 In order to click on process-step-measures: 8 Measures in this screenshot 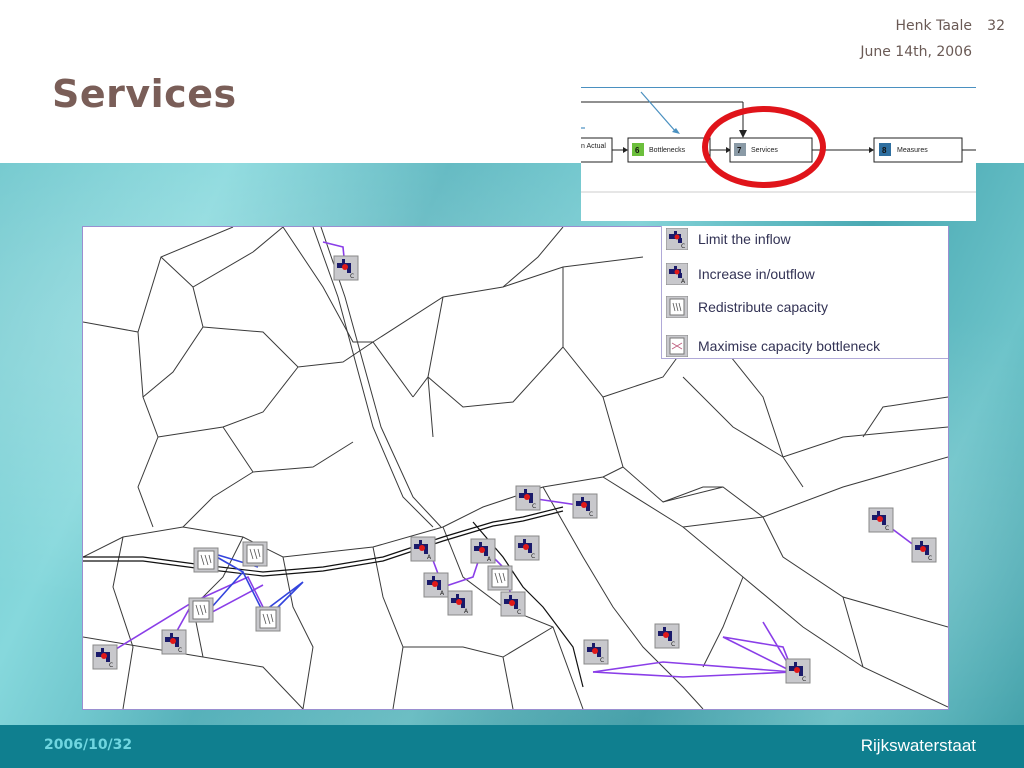, I will do `click(918, 150)`.